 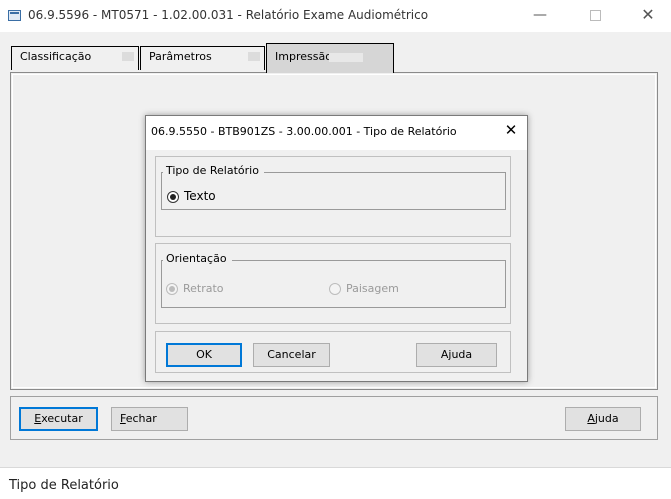 I want to click on hotkey: A, so click(x=591, y=418).